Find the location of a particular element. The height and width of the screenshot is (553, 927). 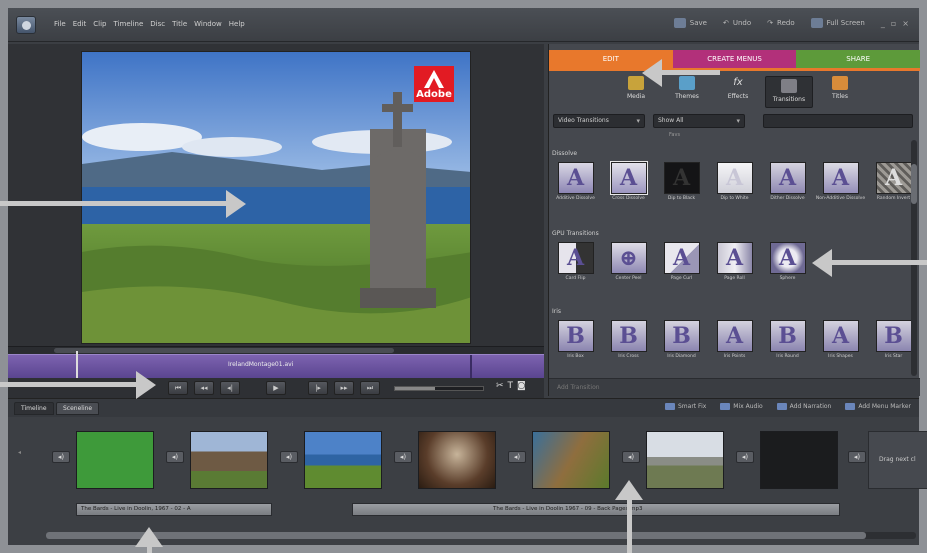

menu-timeline: Timeline is located at coordinates (129, 24).